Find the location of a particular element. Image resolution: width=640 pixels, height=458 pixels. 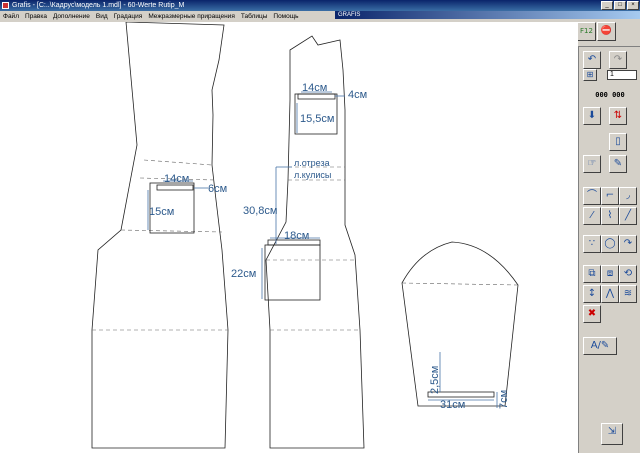

redo-icon: ↷ is located at coordinates (618, 60).